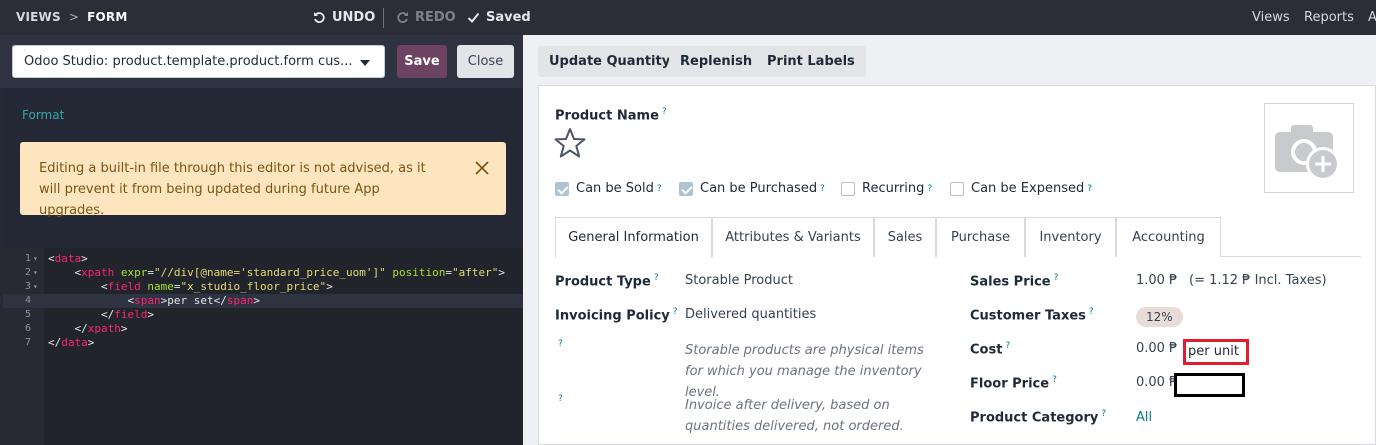 Image resolution: width=1376 pixels, height=445 pixels. I want to click on floor-price-value: 0.00 ₱, so click(1156, 382).